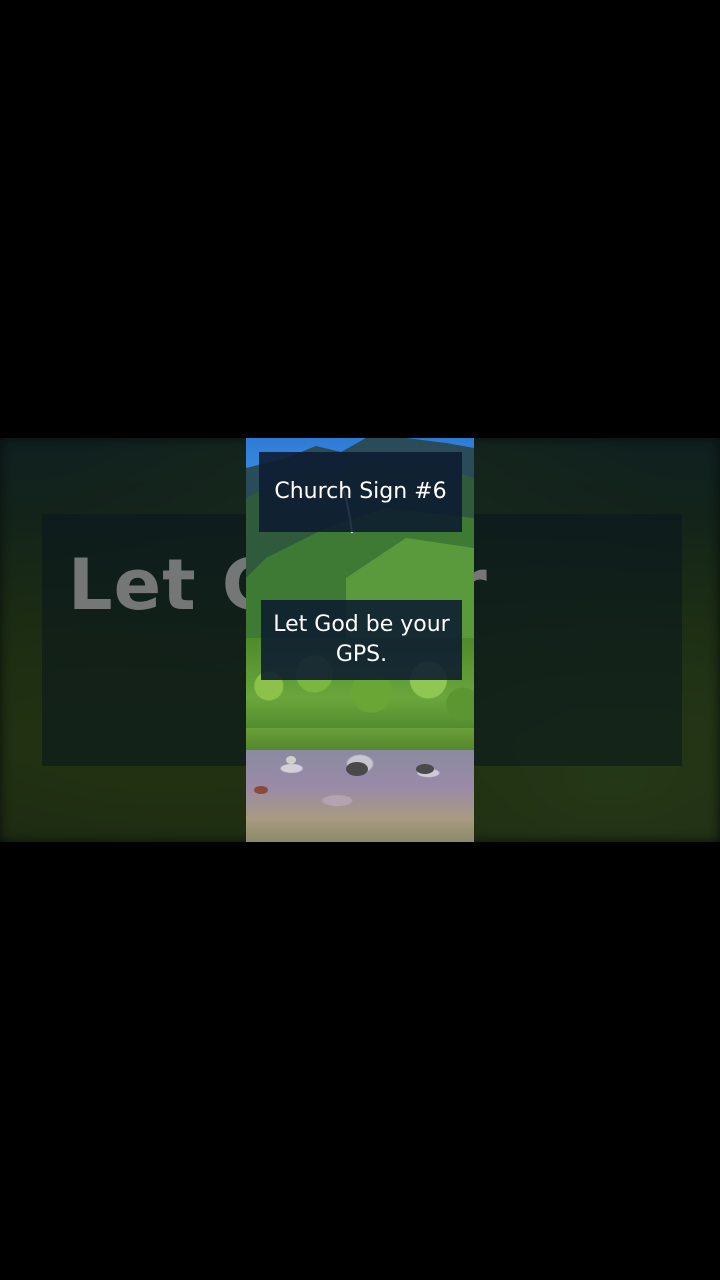  I want to click on caption-title: Church Sign #6, so click(360, 492).